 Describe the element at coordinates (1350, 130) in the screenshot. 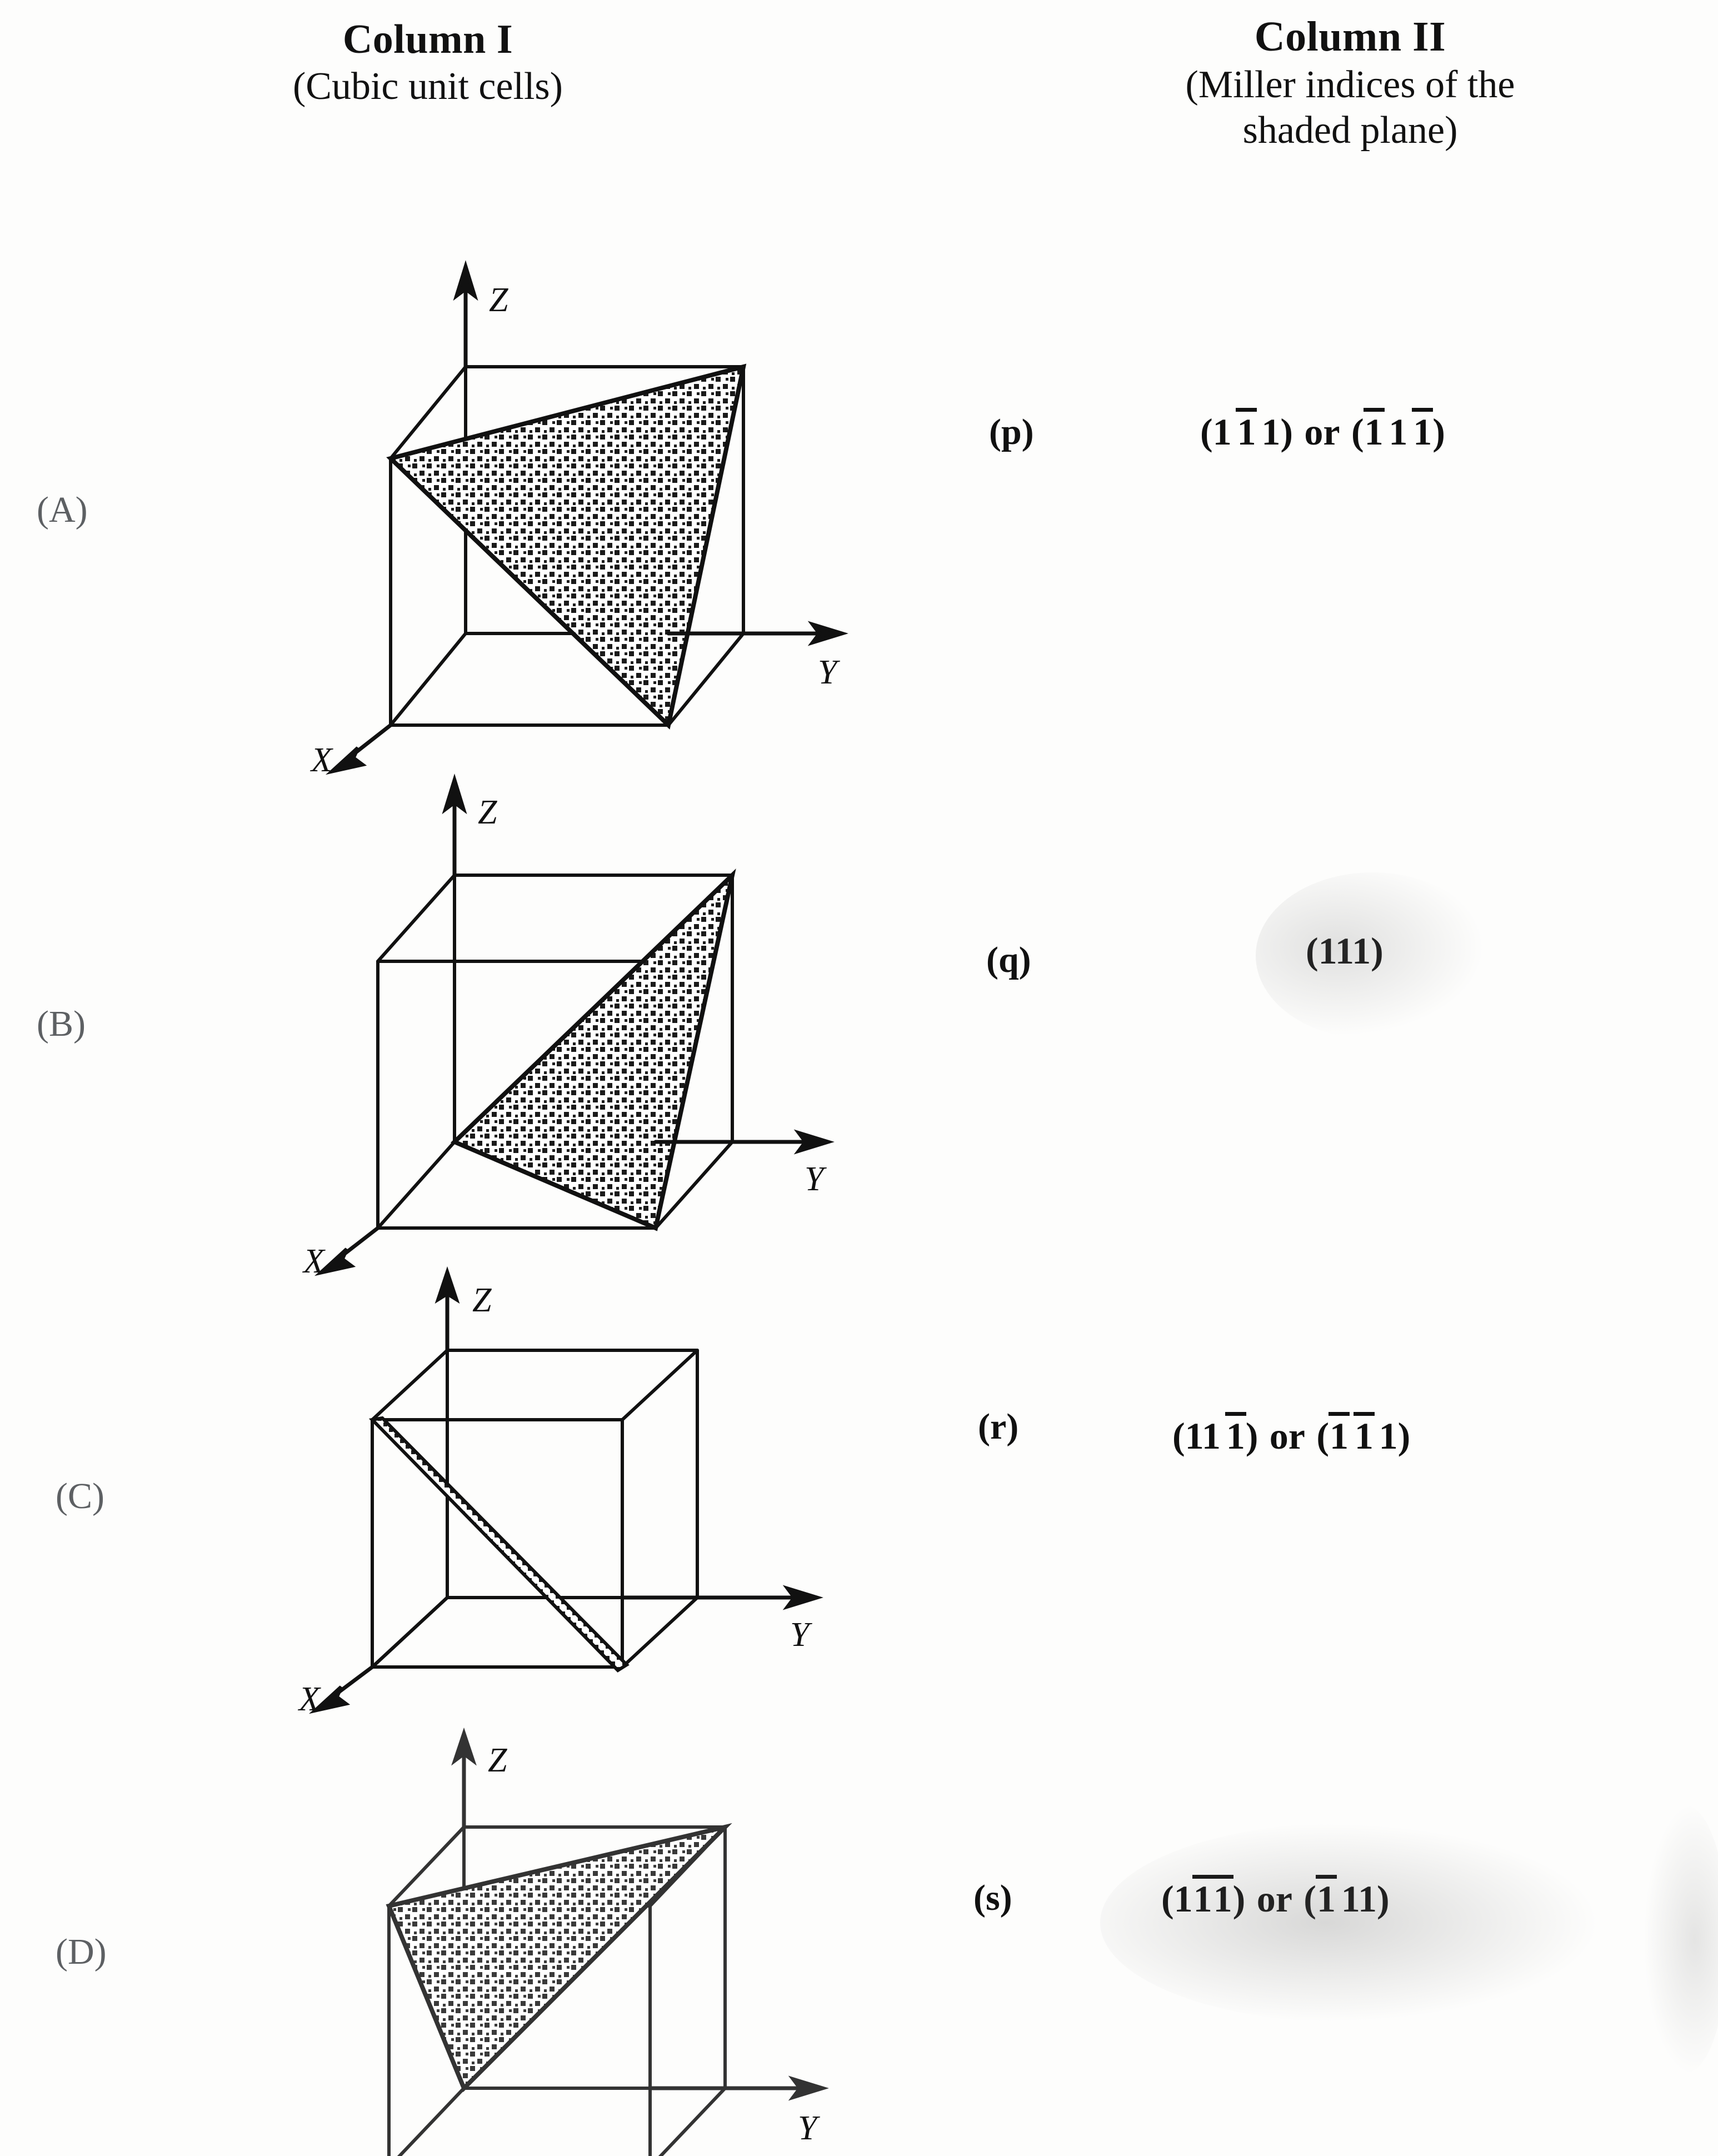

I see `column-2-subtitle-line-2: shaded plane)` at that location.